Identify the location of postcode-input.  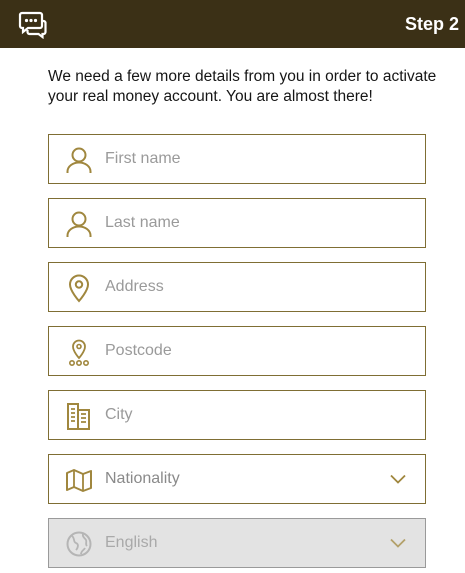
(255, 351).